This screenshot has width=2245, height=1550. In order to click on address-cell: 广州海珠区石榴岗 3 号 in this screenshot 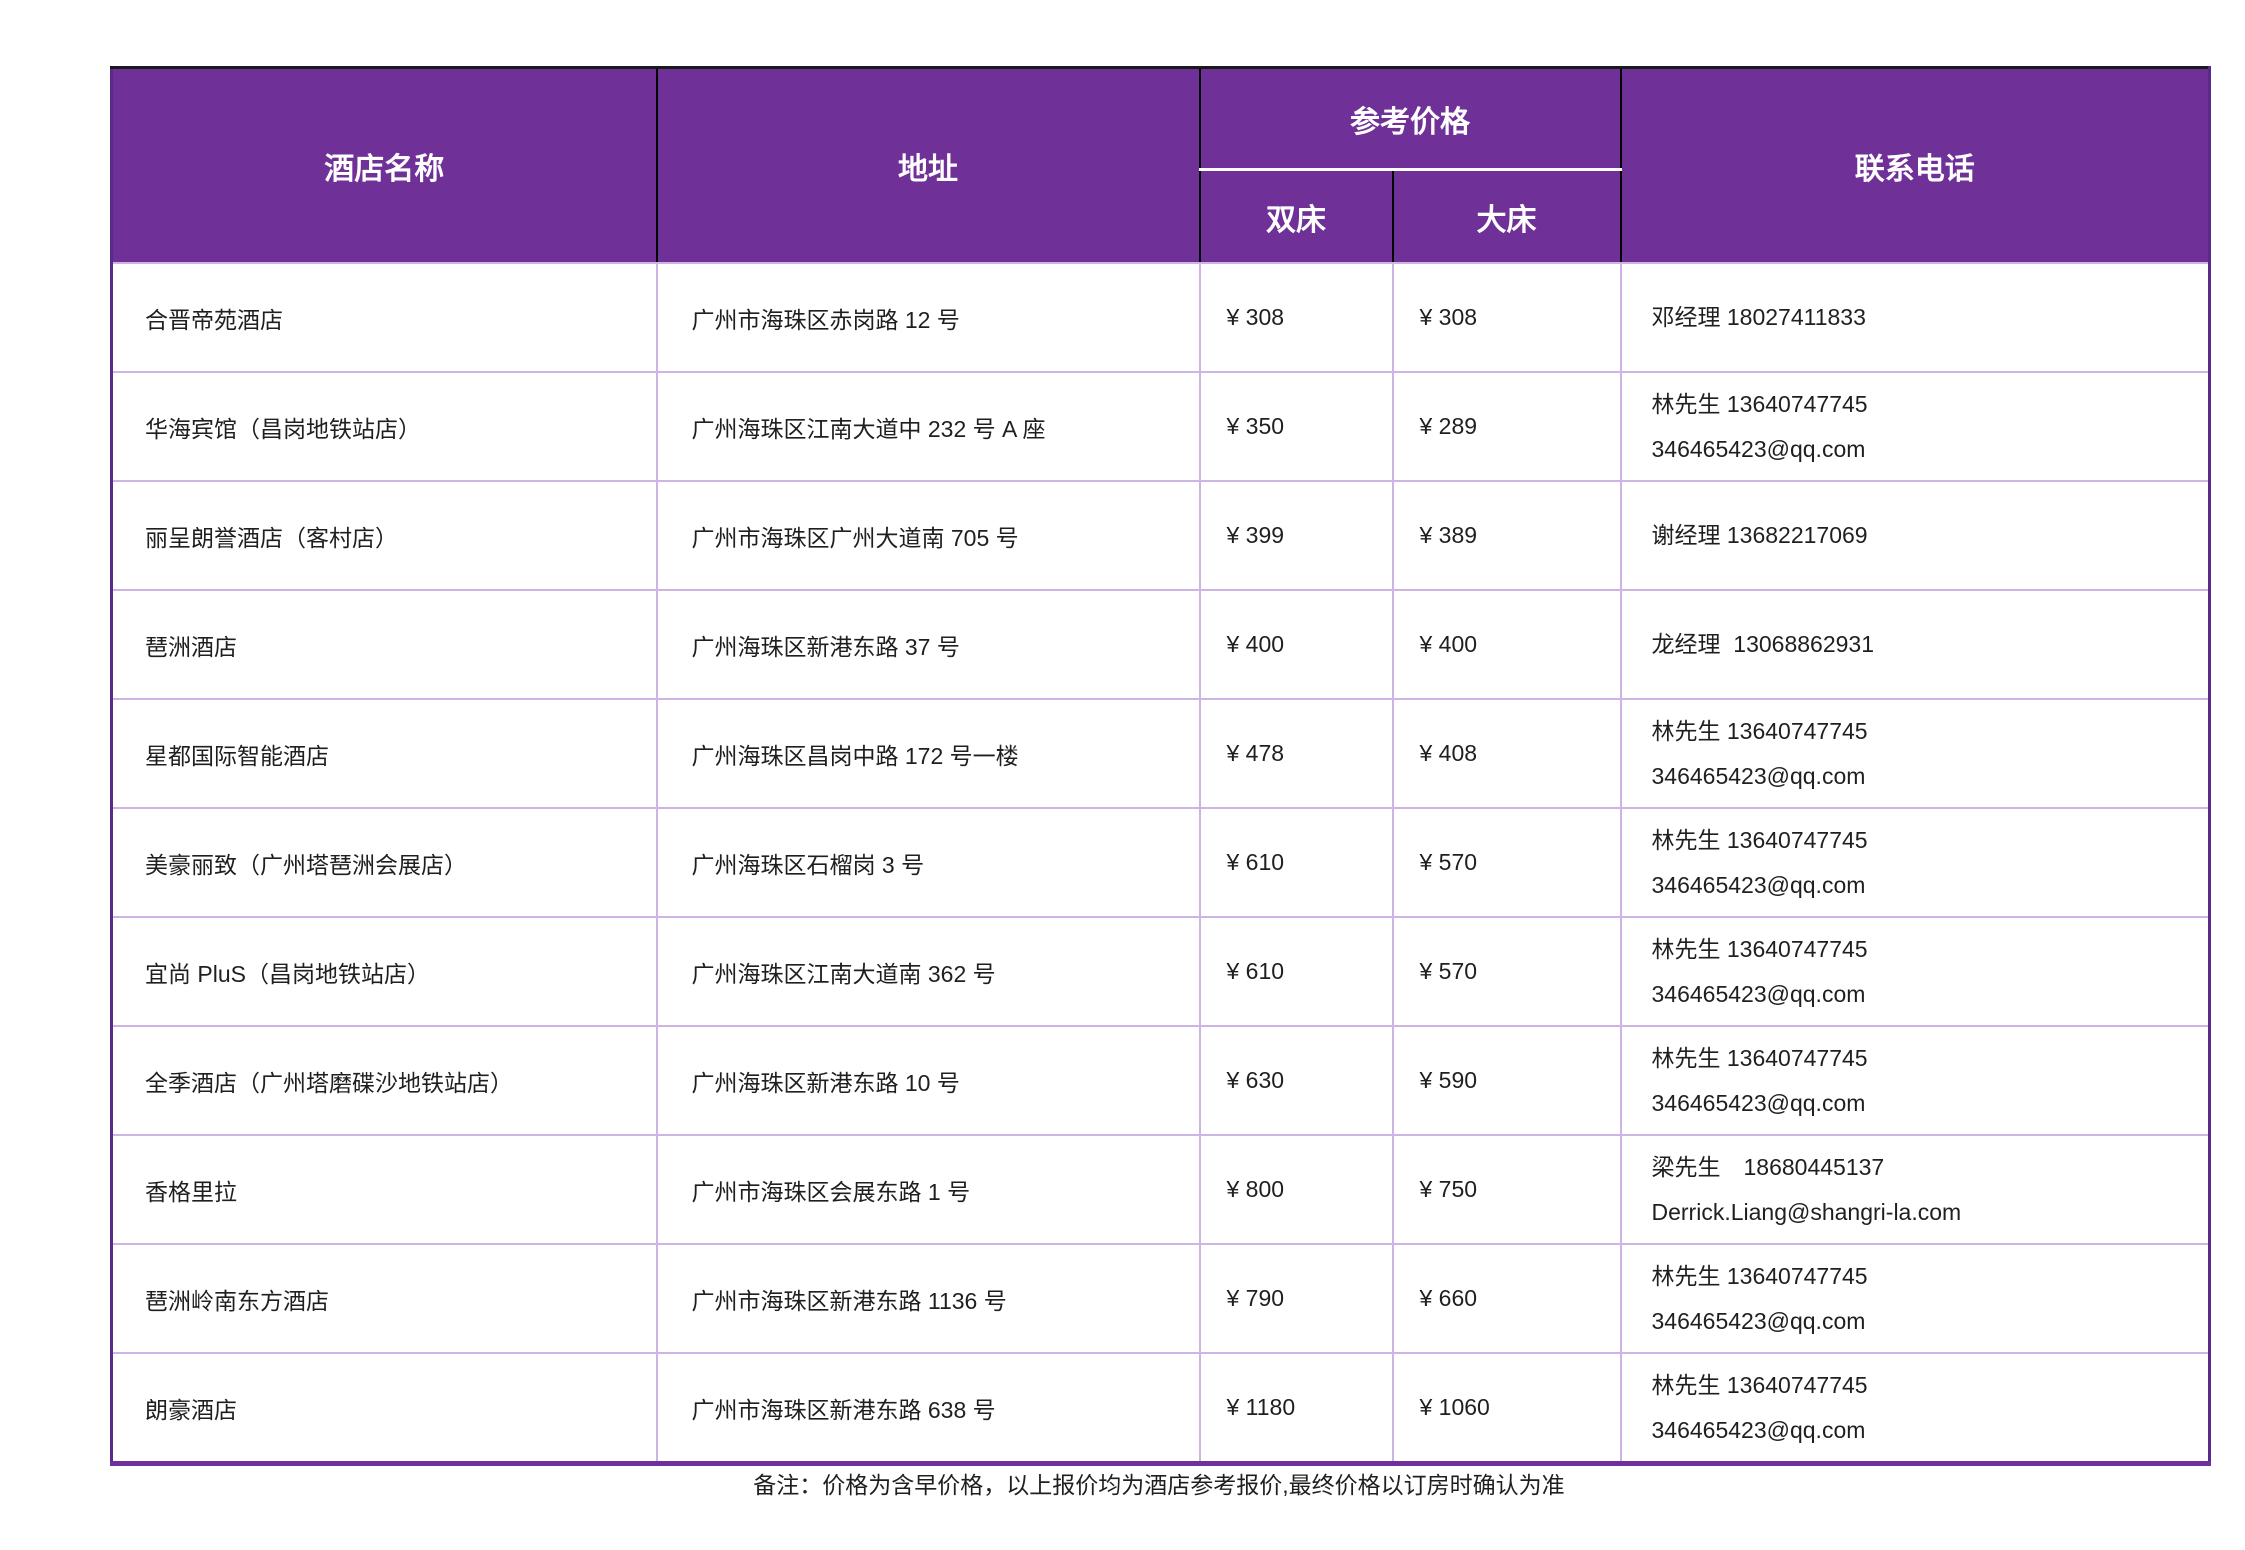, I will do `click(928, 862)`.